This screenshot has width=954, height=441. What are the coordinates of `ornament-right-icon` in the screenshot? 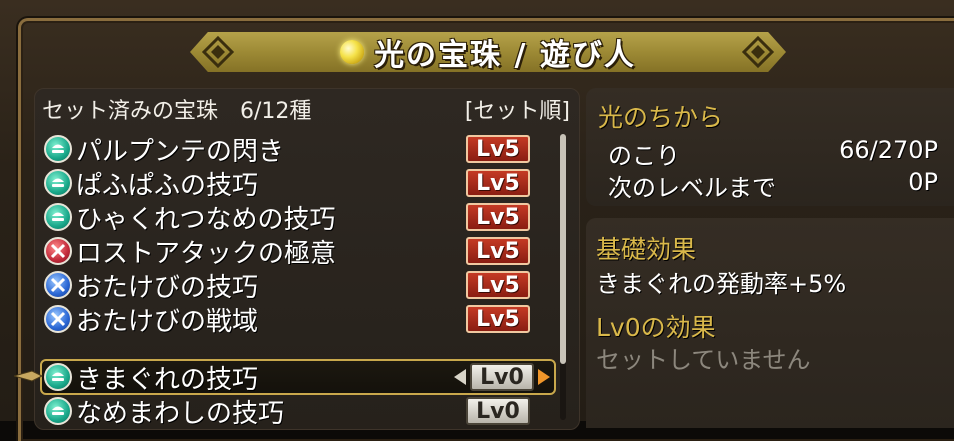 It's located at (758, 52).